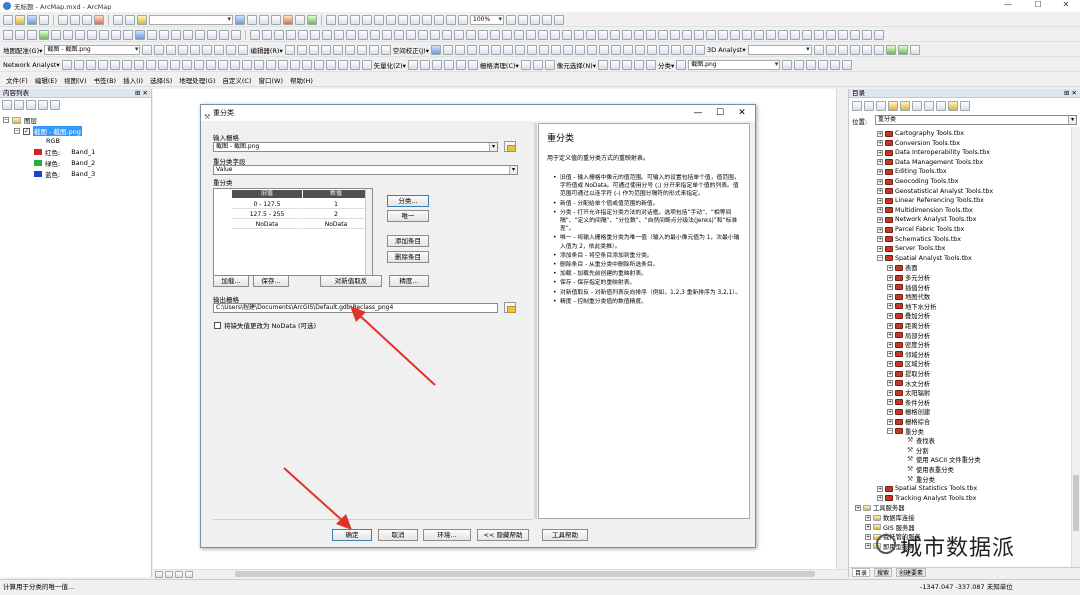  Describe the element at coordinates (830, 49) in the screenshot. I see `3d-tool-2-icon` at that location.